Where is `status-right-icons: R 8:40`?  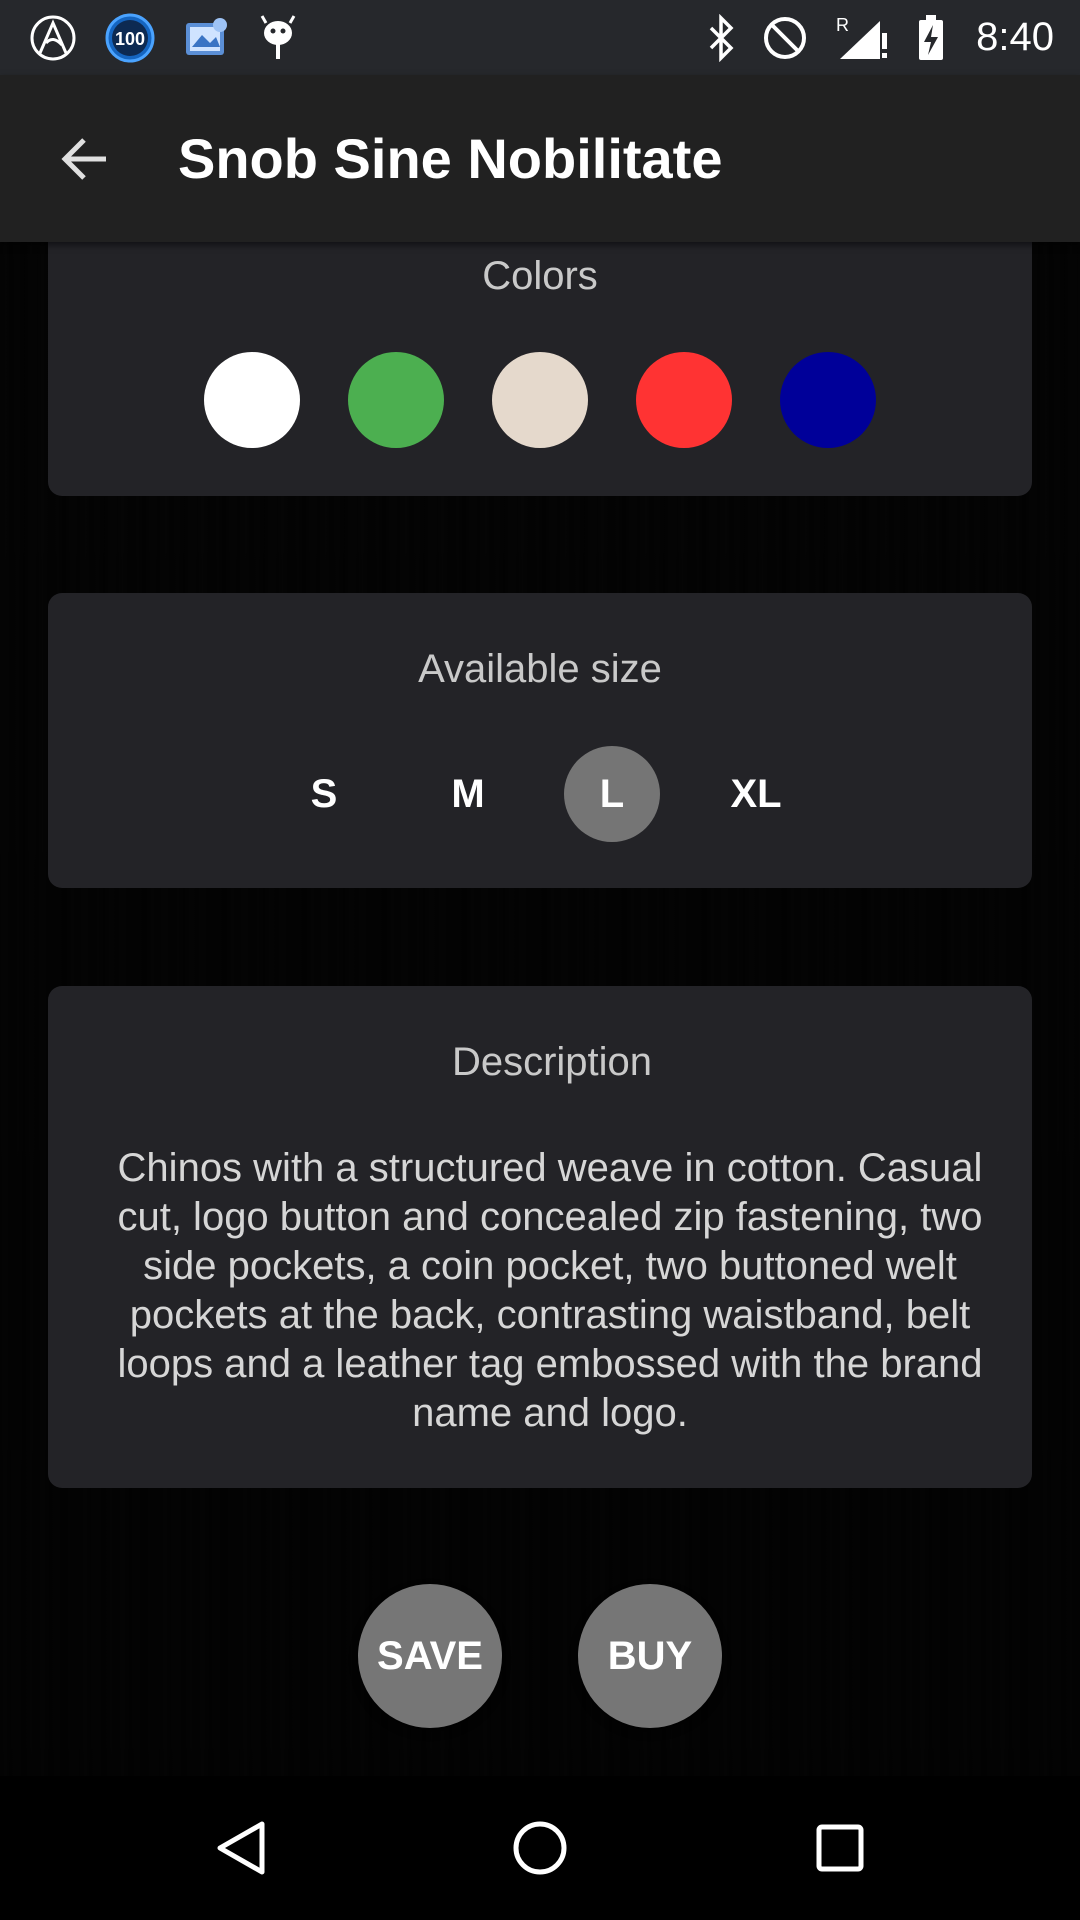
status-right-icons: R 8:40 is located at coordinates (880, 38).